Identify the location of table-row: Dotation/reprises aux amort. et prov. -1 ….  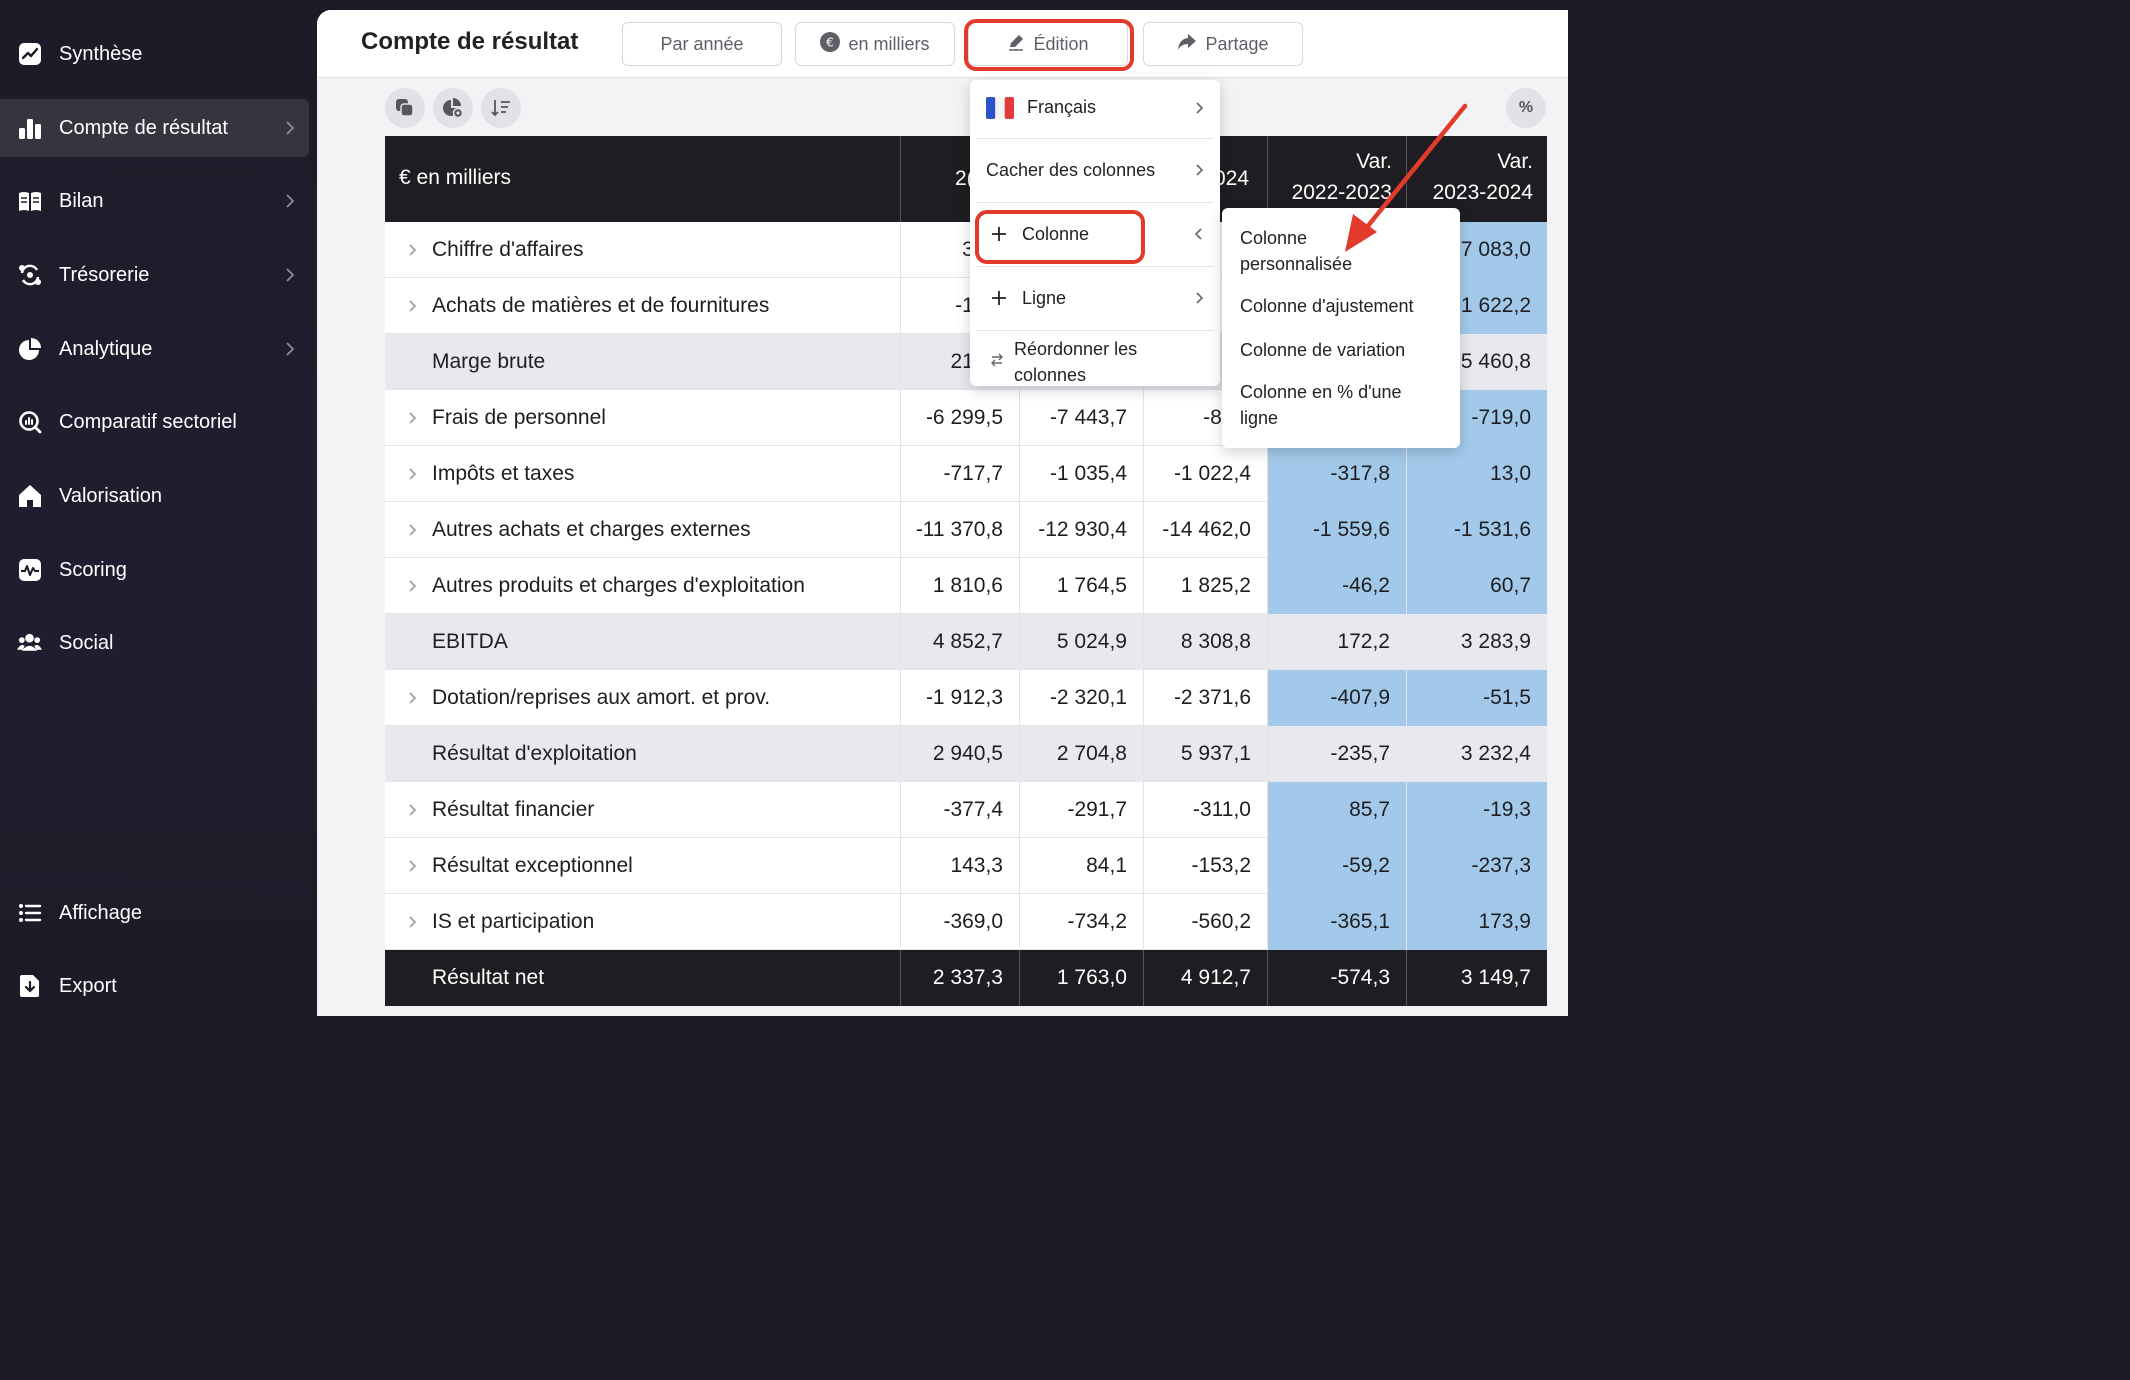
(966, 698).